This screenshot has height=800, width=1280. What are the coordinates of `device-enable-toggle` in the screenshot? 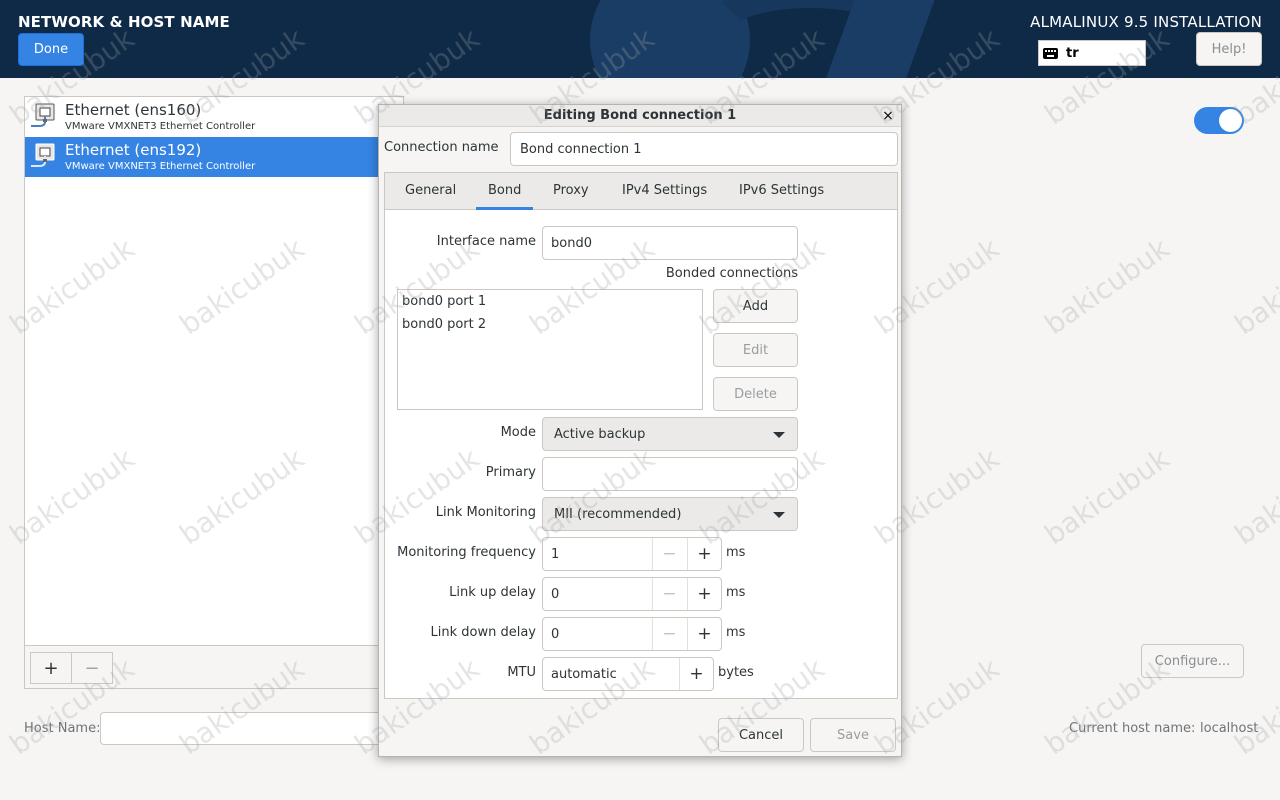 It's located at (1219, 120).